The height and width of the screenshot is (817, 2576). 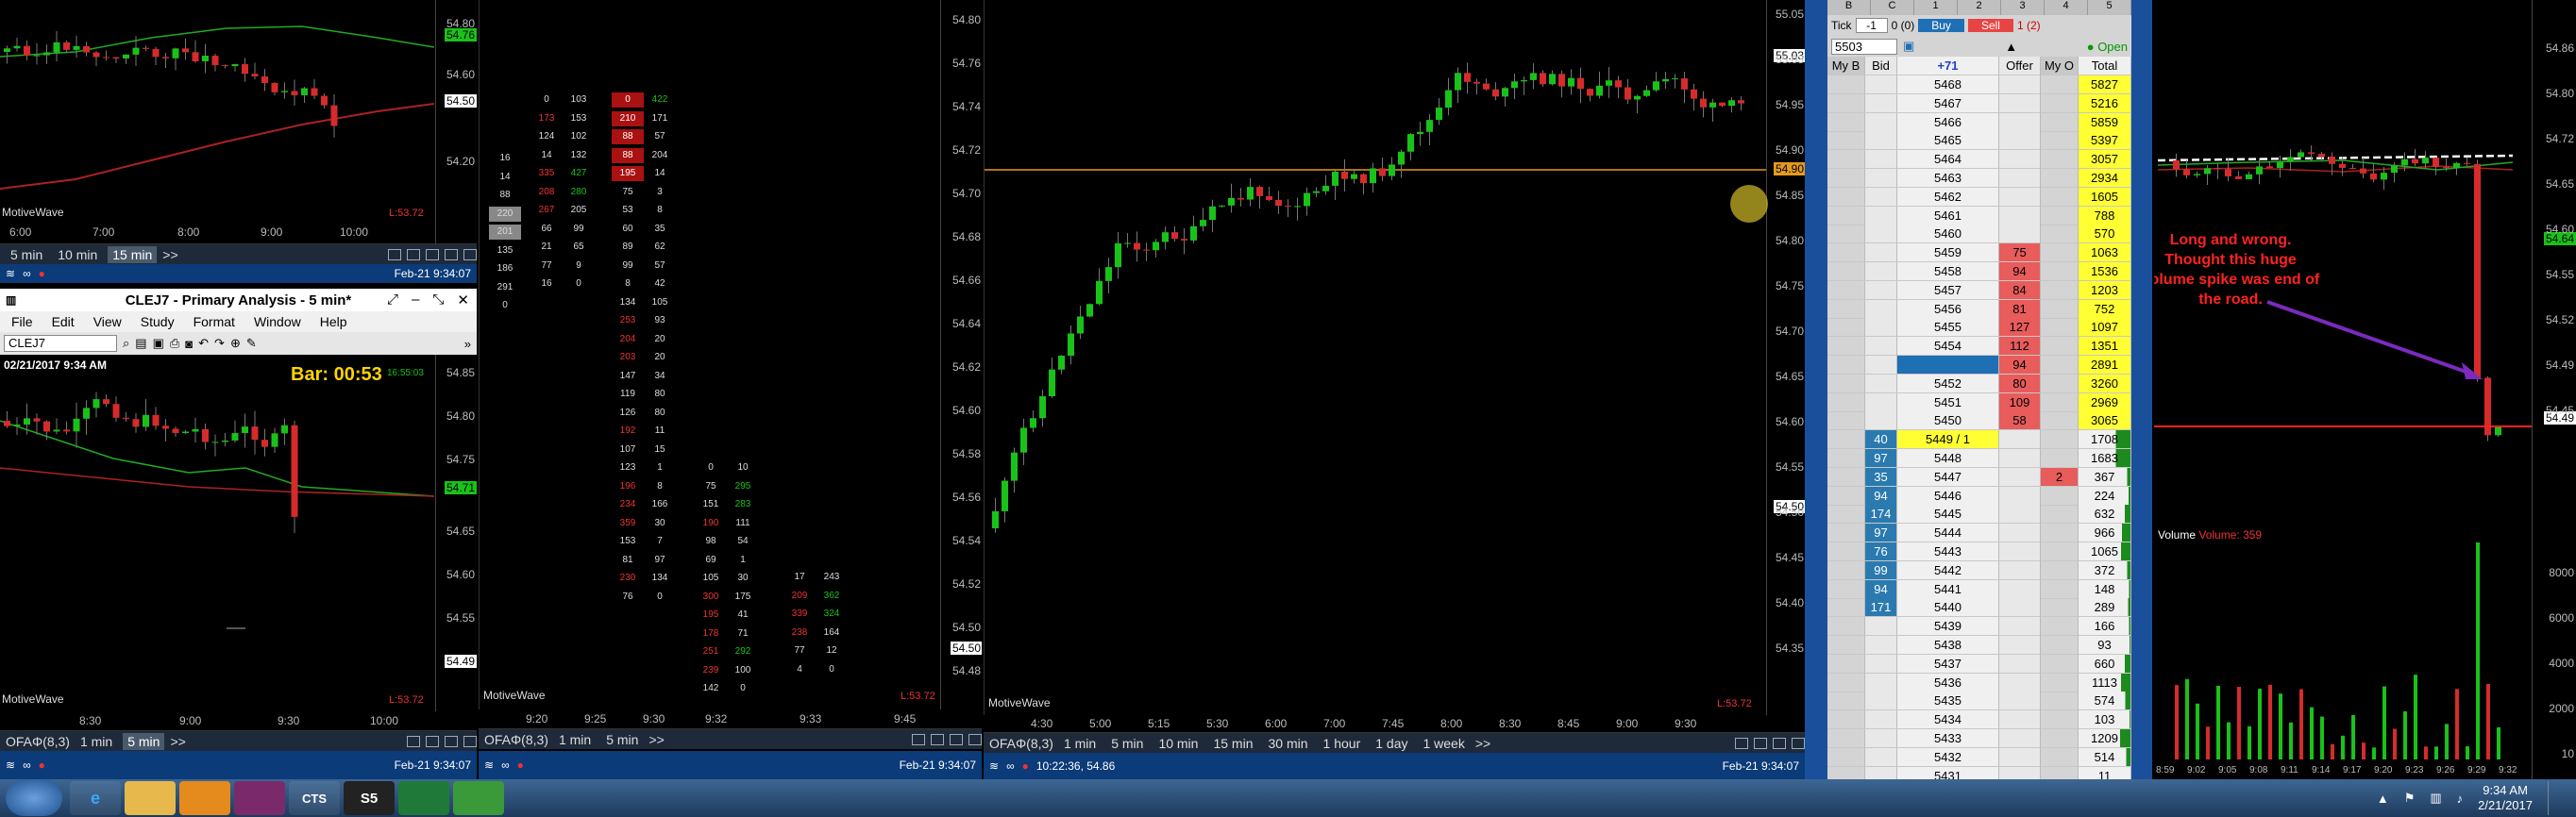 What do you see at coordinates (2105, 459) in the screenshot?
I see `dom-cell-tot: 1683` at bounding box center [2105, 459].